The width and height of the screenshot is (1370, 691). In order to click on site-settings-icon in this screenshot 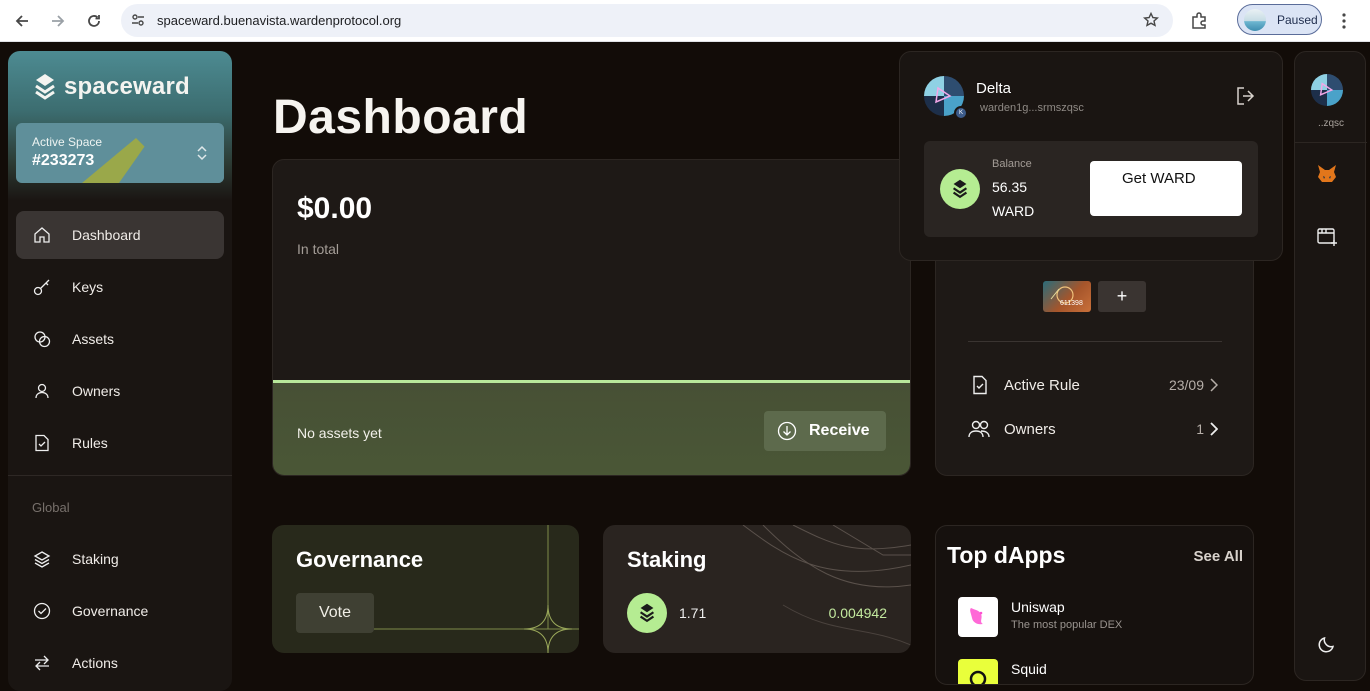, I will do `click(138, 20)`.